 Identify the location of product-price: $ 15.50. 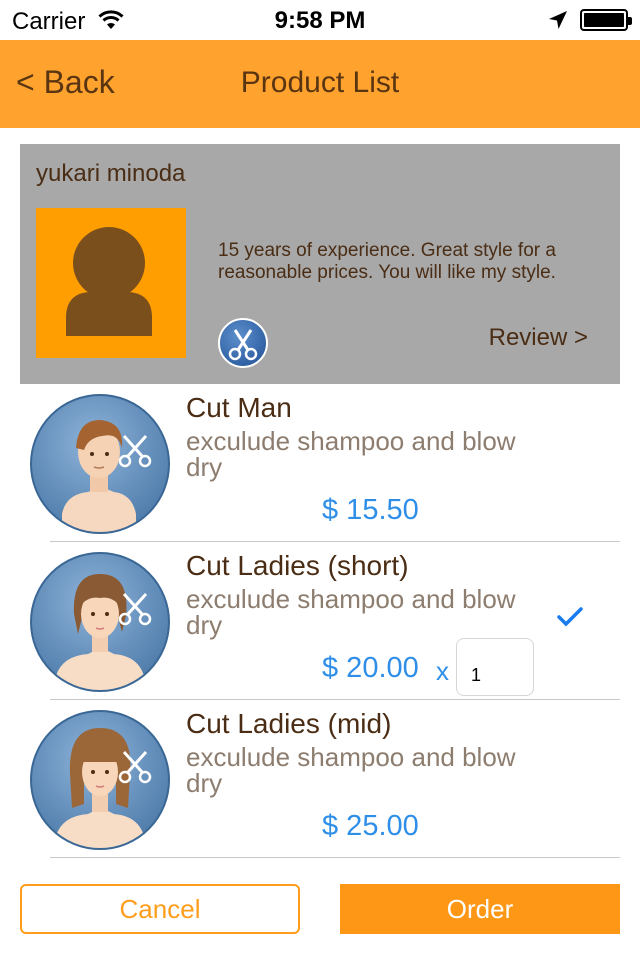
(370, 510).